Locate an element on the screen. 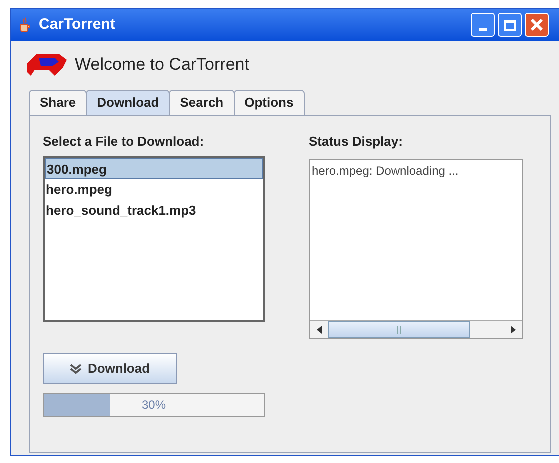  left-arrow-icon is located at coordinates (319, 330).